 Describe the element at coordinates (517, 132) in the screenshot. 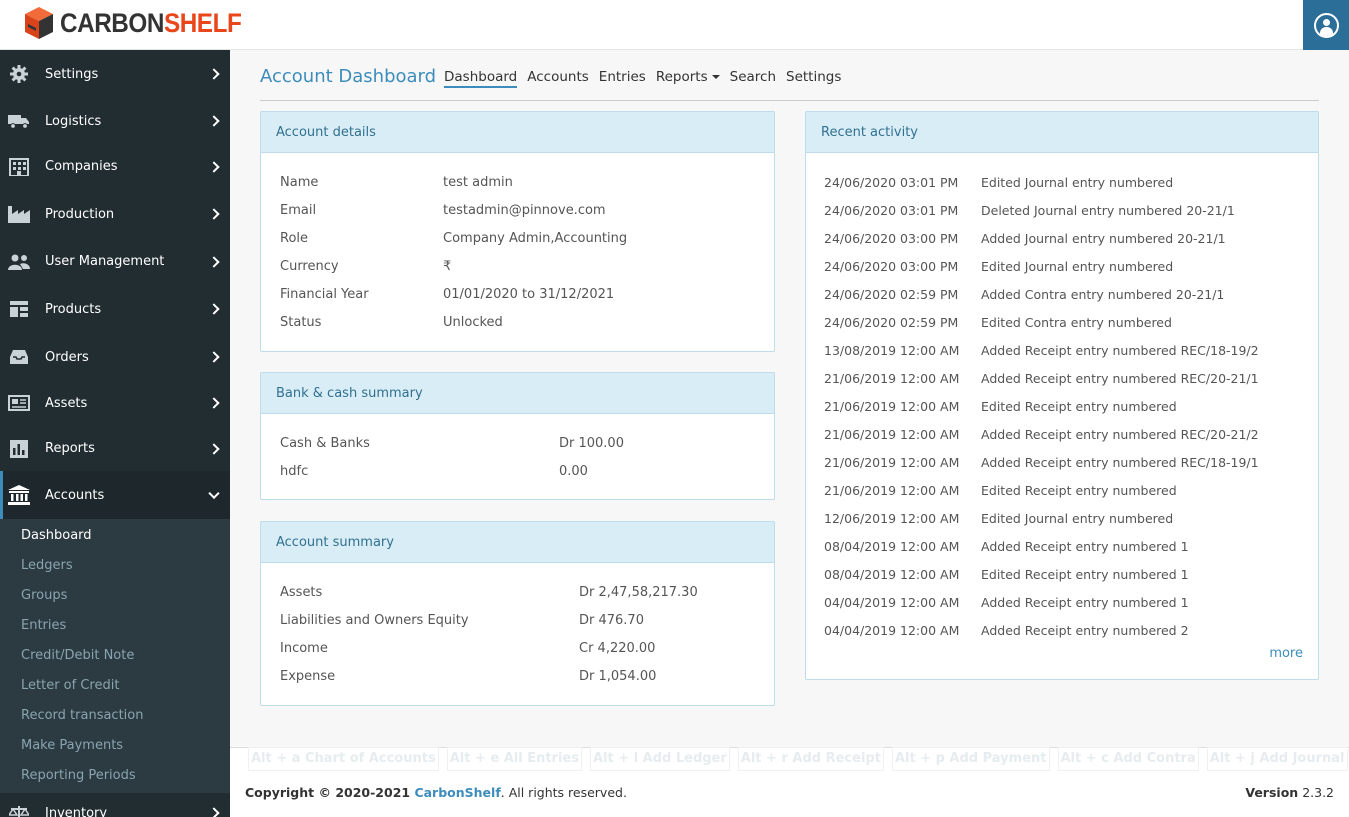

I see `panel-heading: Account details` at that location.